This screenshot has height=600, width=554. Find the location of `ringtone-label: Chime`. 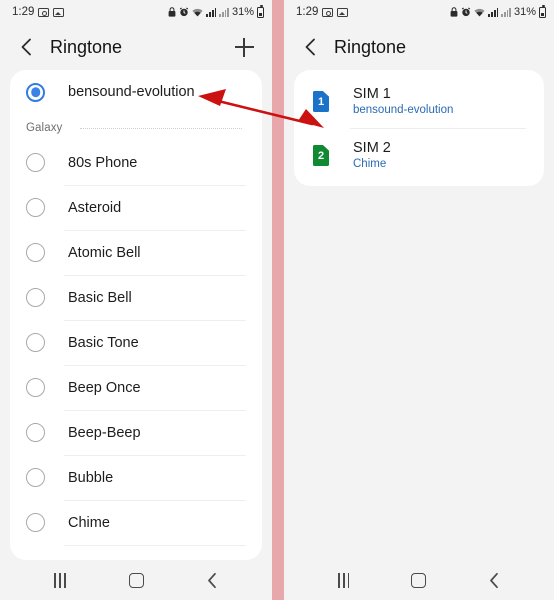

ringtone-label: Chime is located at coordinates (89, 522).